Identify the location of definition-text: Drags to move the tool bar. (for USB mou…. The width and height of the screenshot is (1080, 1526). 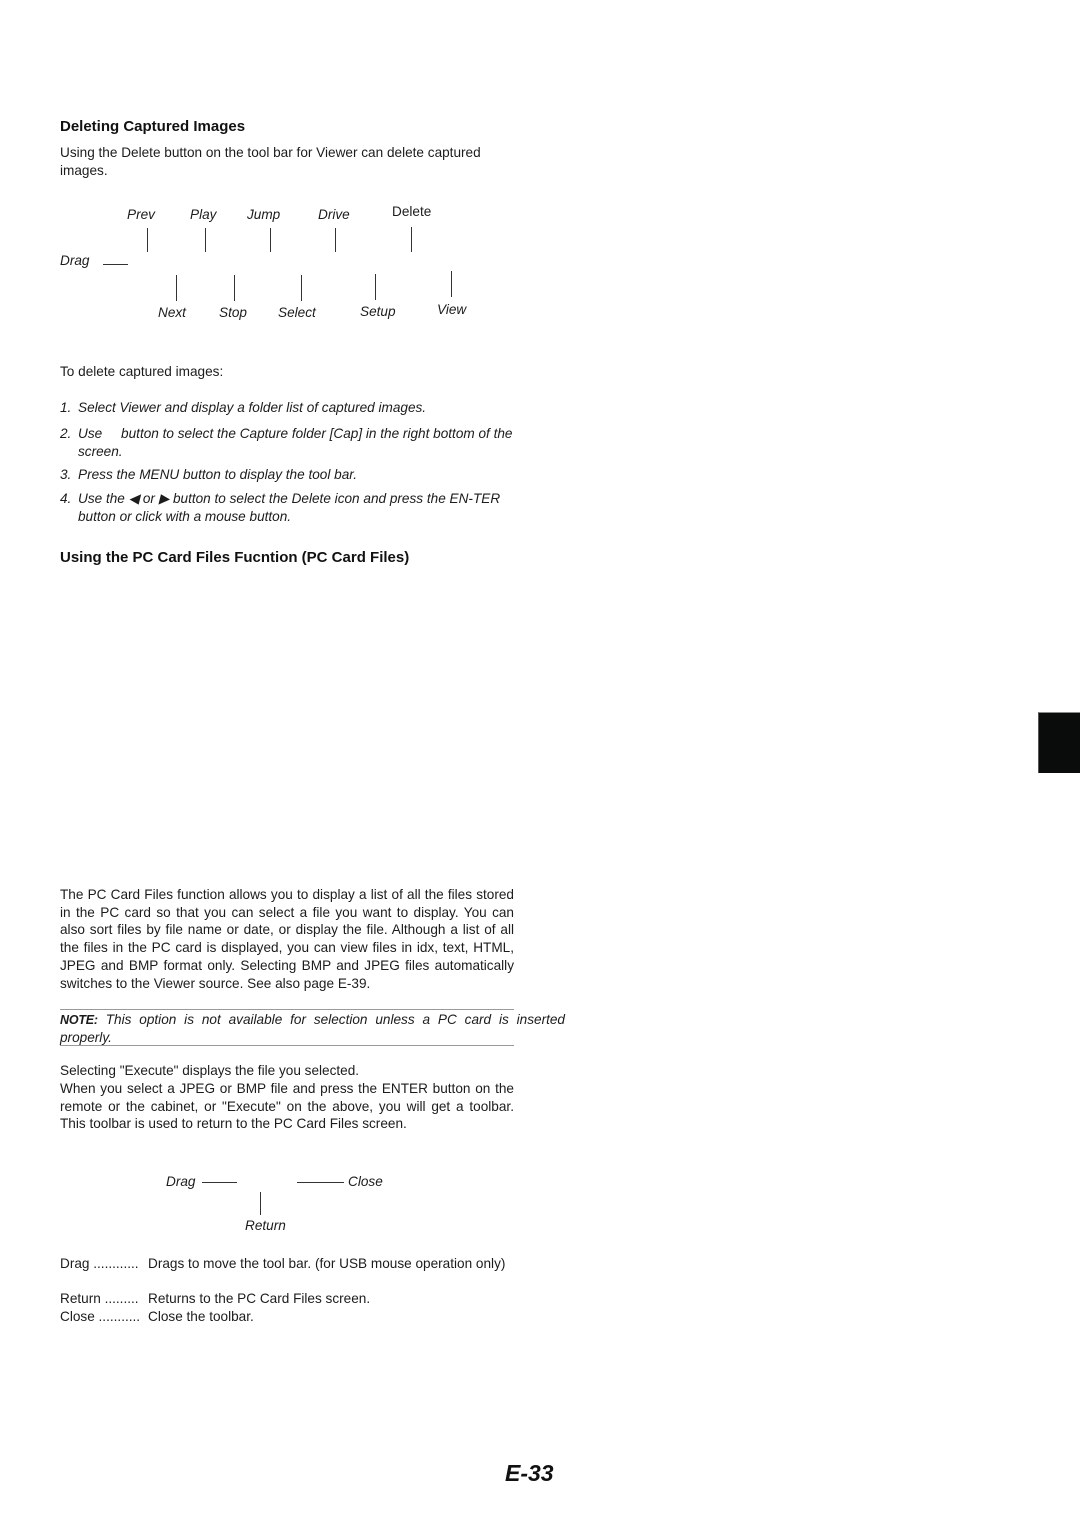
(327, 1263).